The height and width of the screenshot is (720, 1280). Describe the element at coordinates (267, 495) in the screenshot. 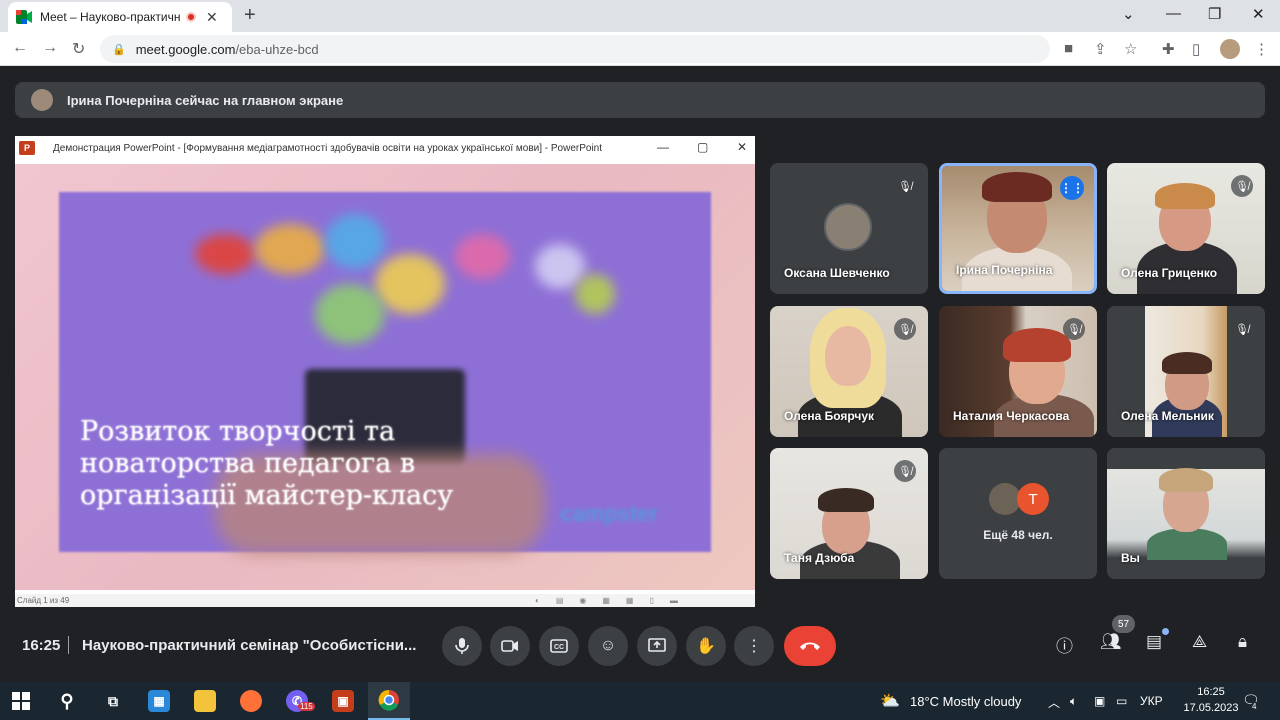

I see `slide-heading-line: організації майстер-класу` at that location.